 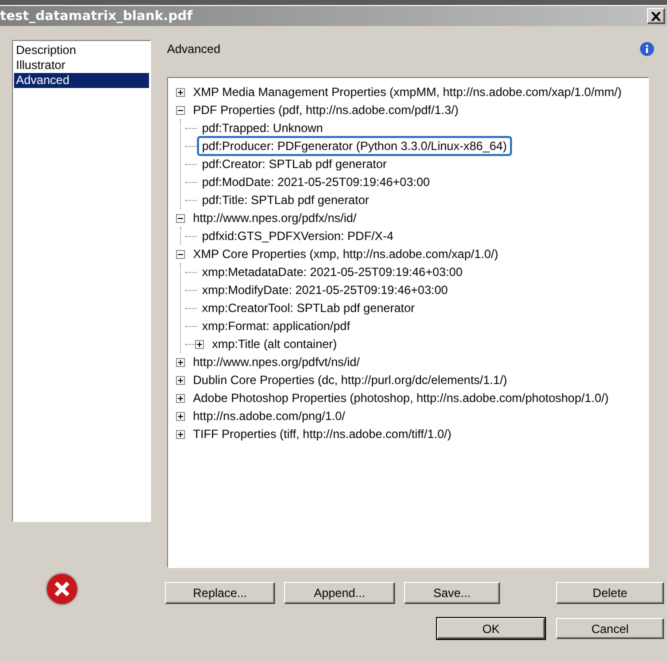 I want to click on tree-item: http://ns.adobe.com/png/1.0/, so click(x=269, y=416).